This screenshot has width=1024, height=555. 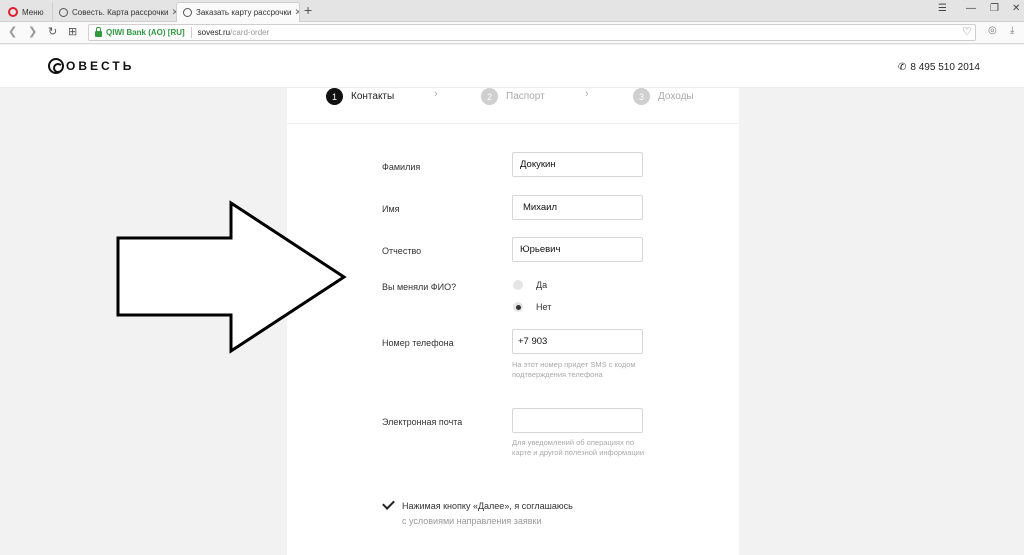 I want to click on tab-sovest-card: Совесть. Карта рассрочки ✕, so click(x=114, y=12).